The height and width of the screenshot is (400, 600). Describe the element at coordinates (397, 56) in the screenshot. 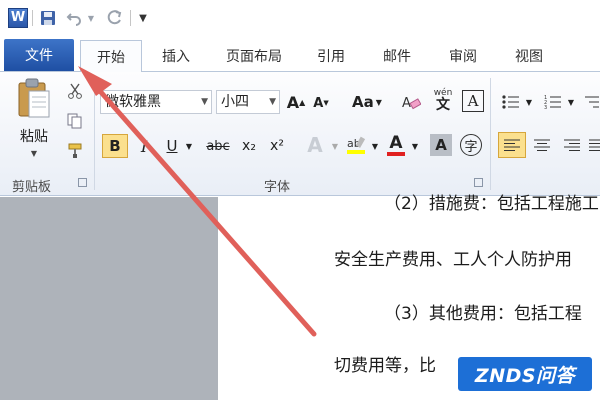

I see `tab-mailings: 邮件` at that location.